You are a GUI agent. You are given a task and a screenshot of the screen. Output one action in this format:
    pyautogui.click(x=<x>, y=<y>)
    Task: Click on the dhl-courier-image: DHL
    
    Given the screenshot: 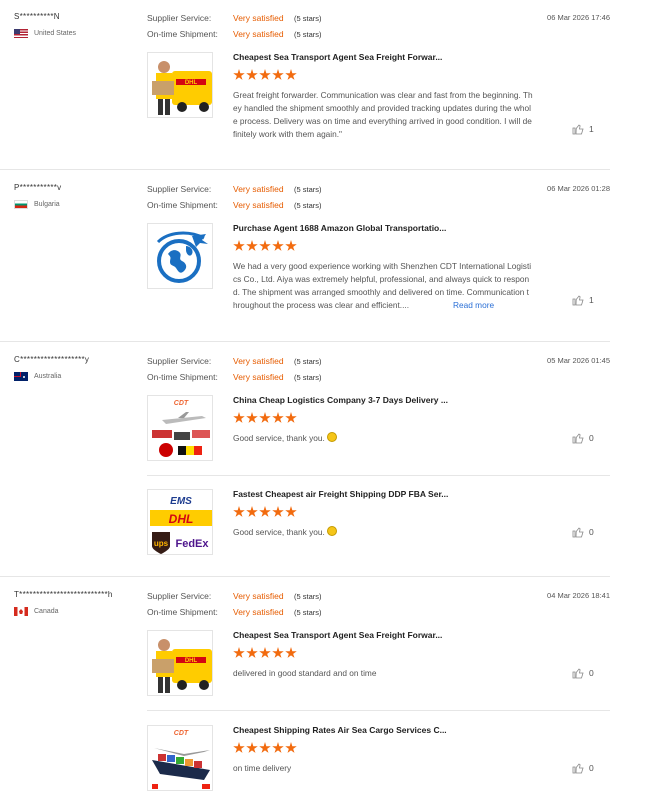 What is the action you would take?
    pyautogui.click(x=180, y=663)
    